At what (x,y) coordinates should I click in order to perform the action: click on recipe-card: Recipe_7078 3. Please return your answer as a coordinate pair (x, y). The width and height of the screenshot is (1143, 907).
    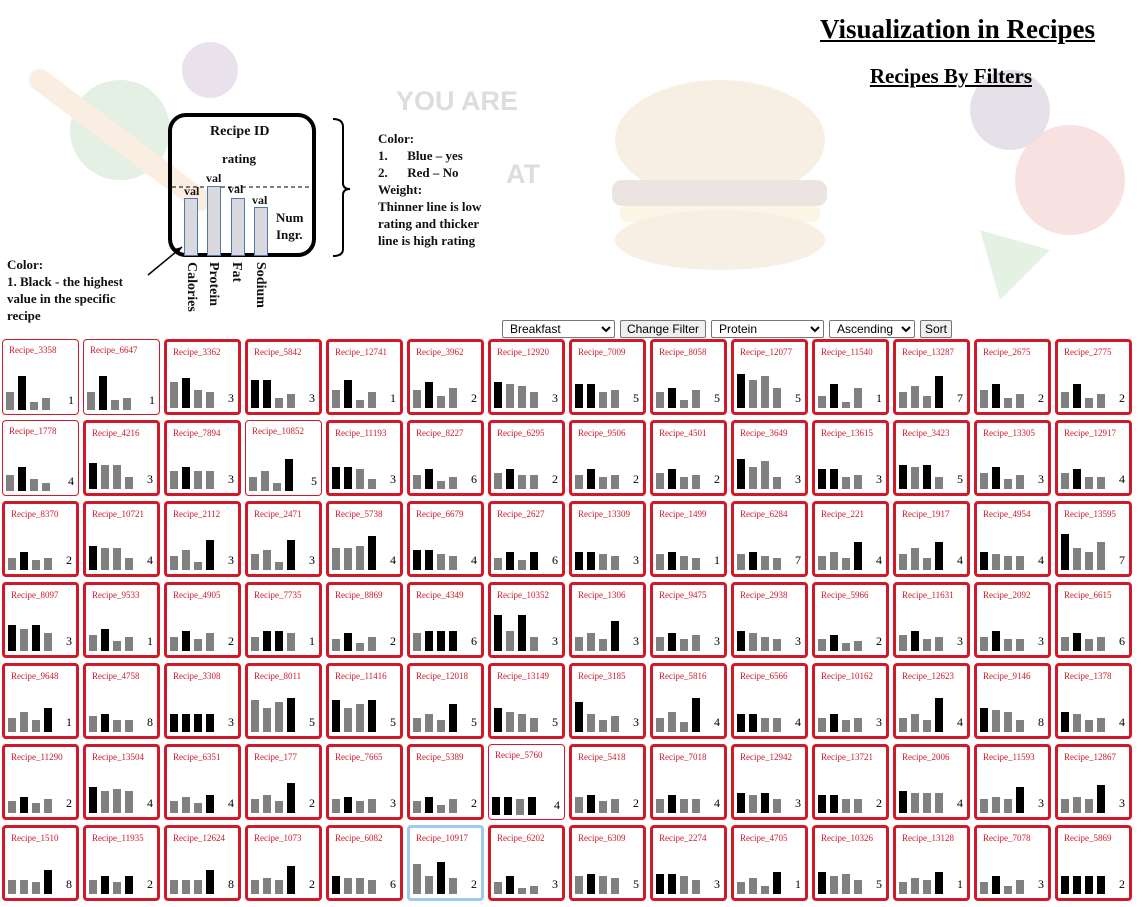
    Looking at the image, I should click on (1012, 863).